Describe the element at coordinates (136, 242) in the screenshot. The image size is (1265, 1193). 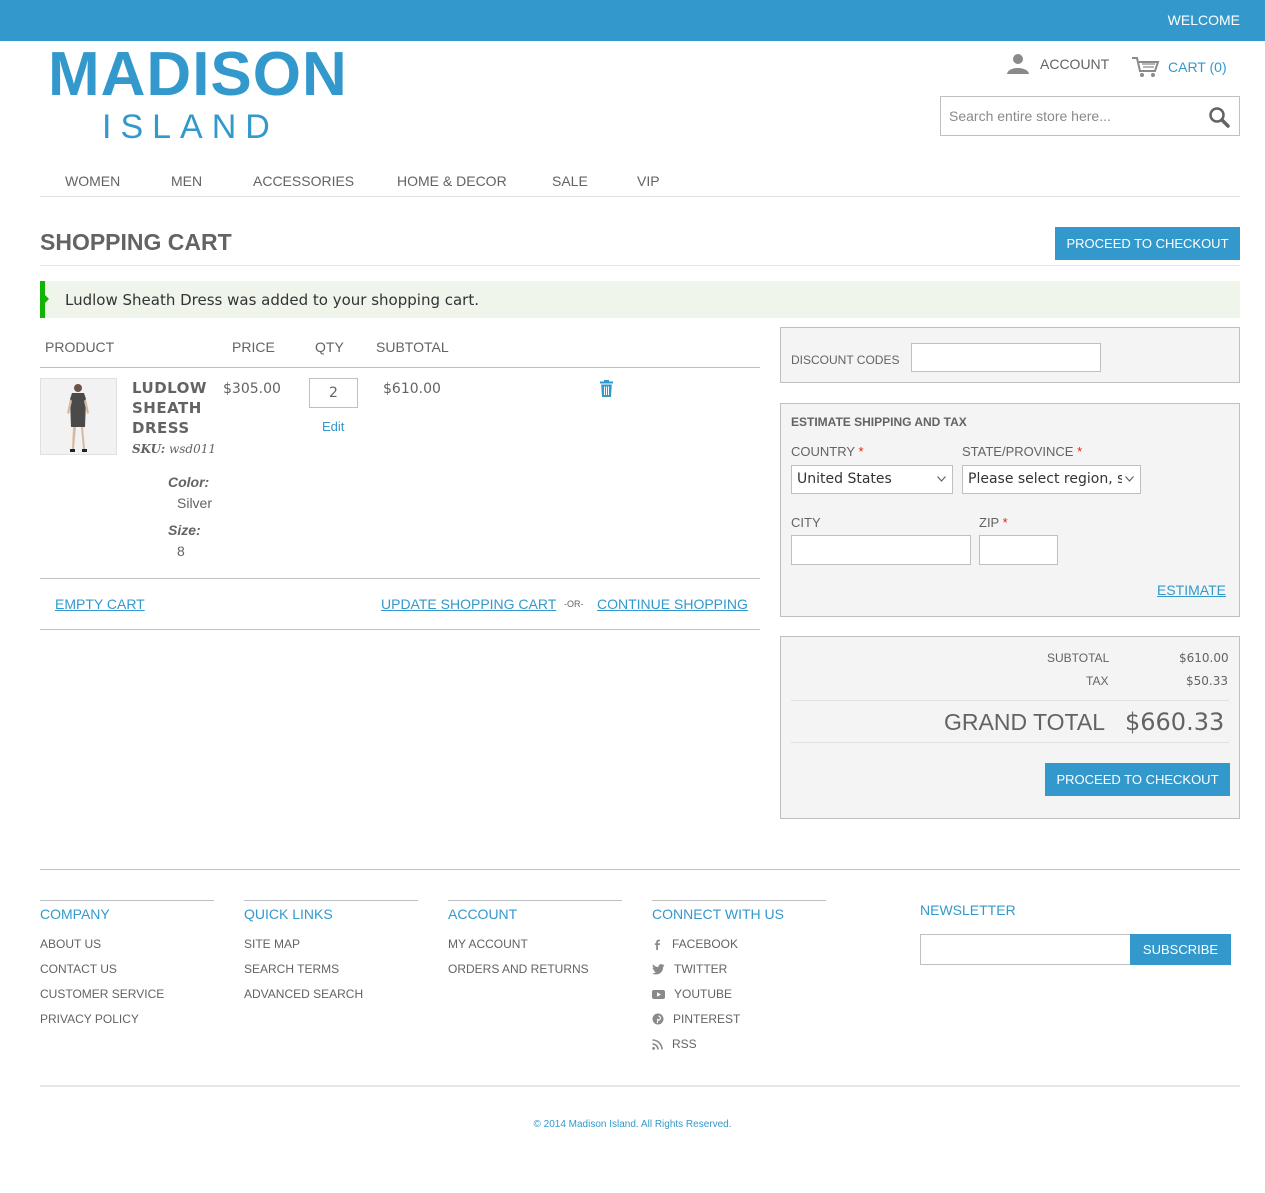
I see `page-title: SHOPPING CART` at that location.